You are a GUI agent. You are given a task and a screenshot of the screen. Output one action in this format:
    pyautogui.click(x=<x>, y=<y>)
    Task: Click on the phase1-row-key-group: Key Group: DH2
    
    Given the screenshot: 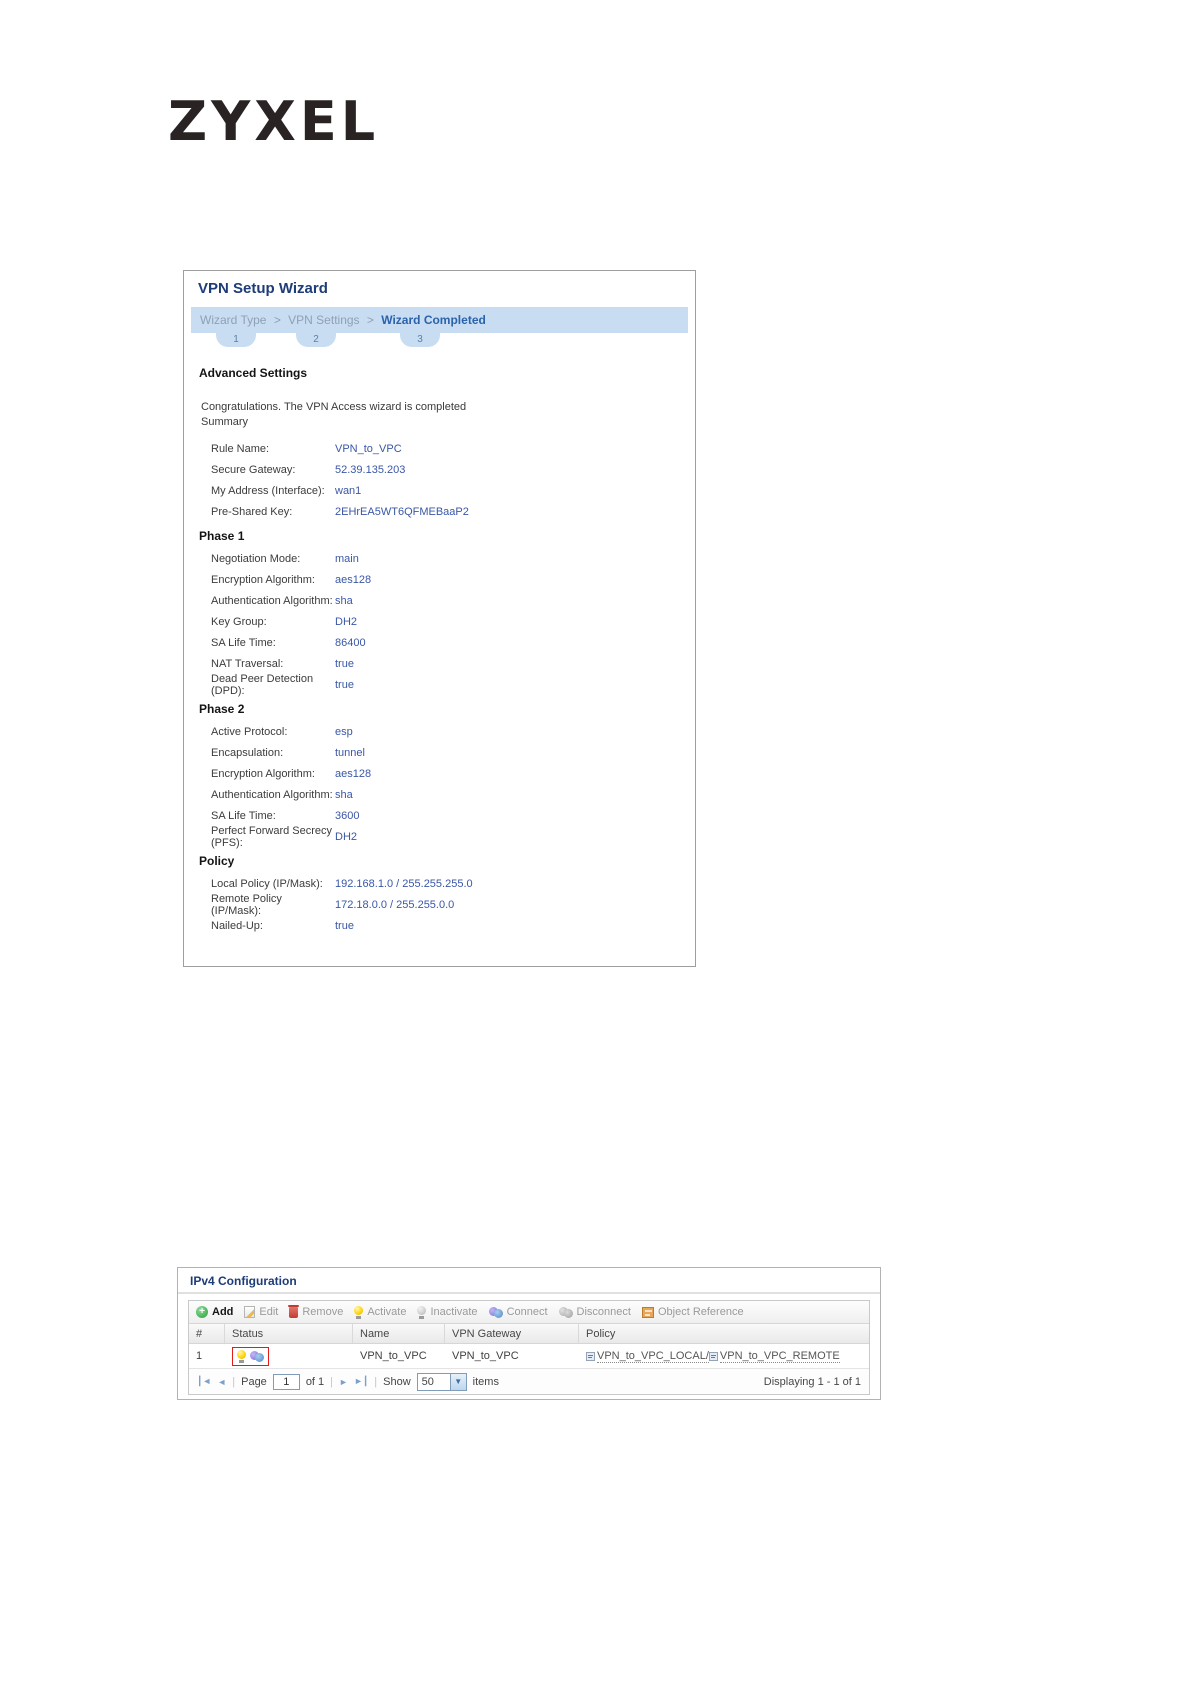 What is the action you would take?
    pyautogui.click(x=439, y=621)
    